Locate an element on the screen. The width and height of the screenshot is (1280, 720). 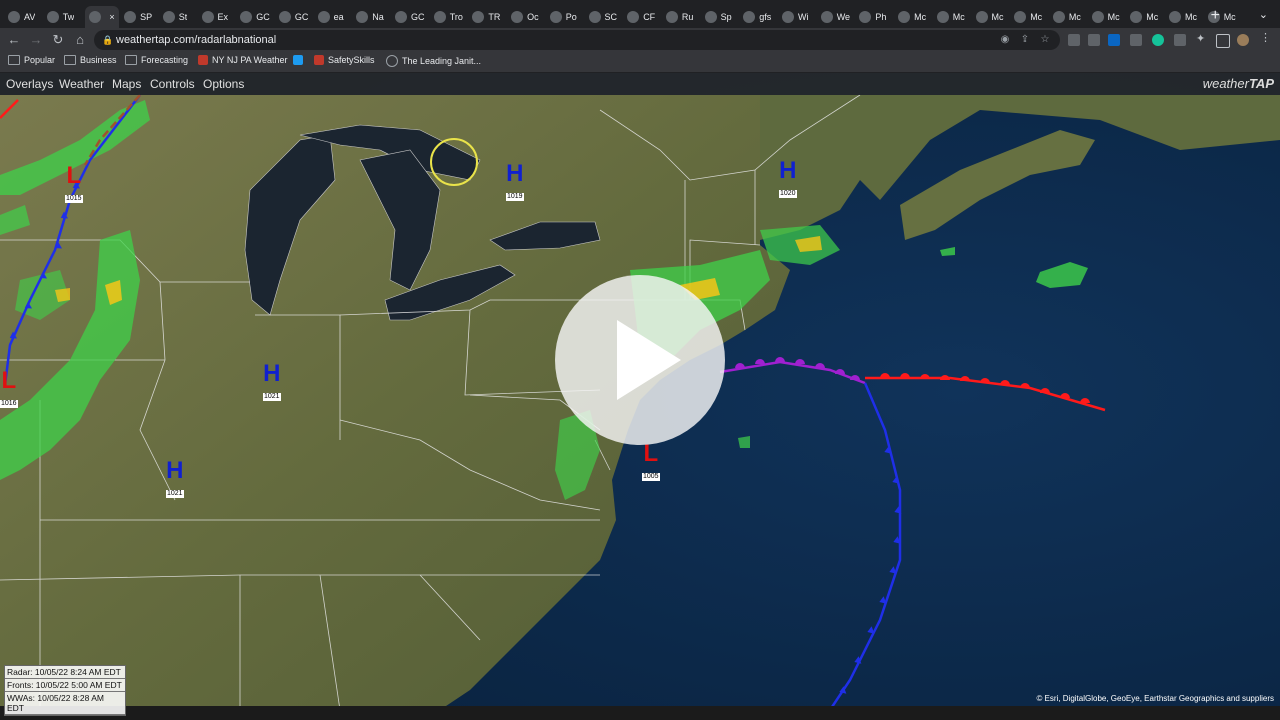
bookmark-star-icon: ☆ is located at coordinates (1045, 40).